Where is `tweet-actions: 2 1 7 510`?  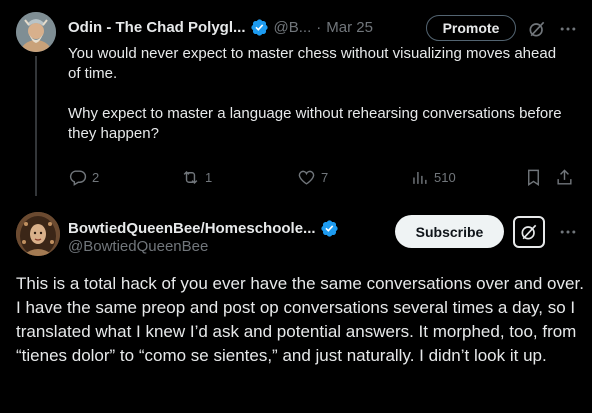 tweet-actions: 2 1 7 510 is located at coordinates (323, 179).